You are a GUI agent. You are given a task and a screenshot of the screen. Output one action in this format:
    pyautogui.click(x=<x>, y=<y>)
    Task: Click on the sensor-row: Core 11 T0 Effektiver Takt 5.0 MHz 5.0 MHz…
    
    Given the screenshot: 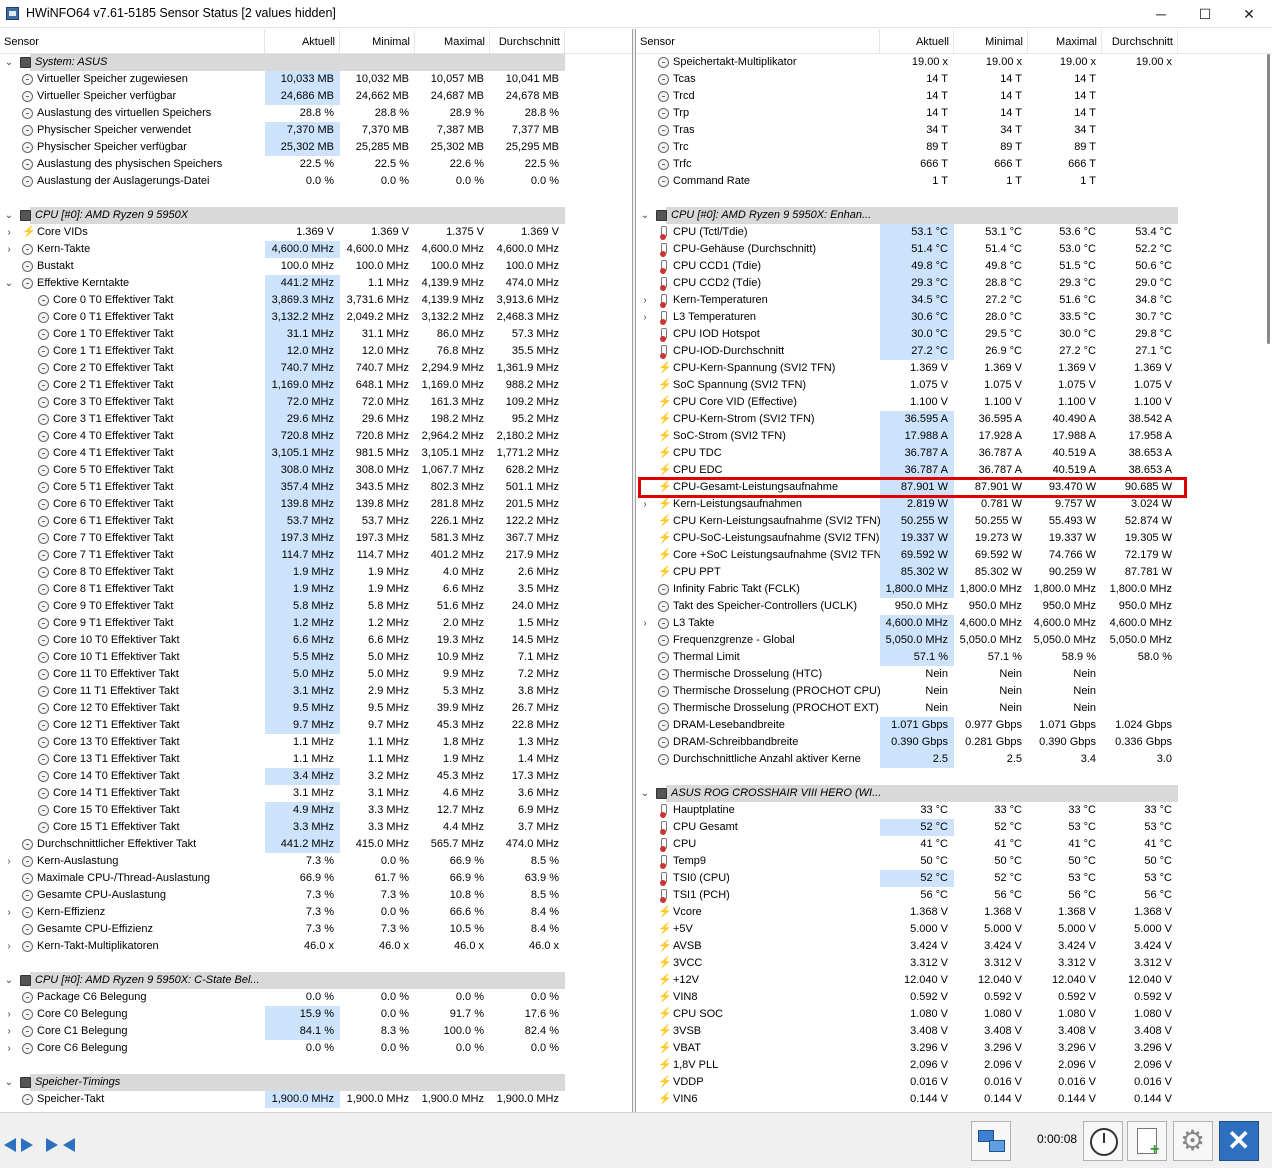 What is the action you would take?
    pyautogui.click(x=316, y=674)
    